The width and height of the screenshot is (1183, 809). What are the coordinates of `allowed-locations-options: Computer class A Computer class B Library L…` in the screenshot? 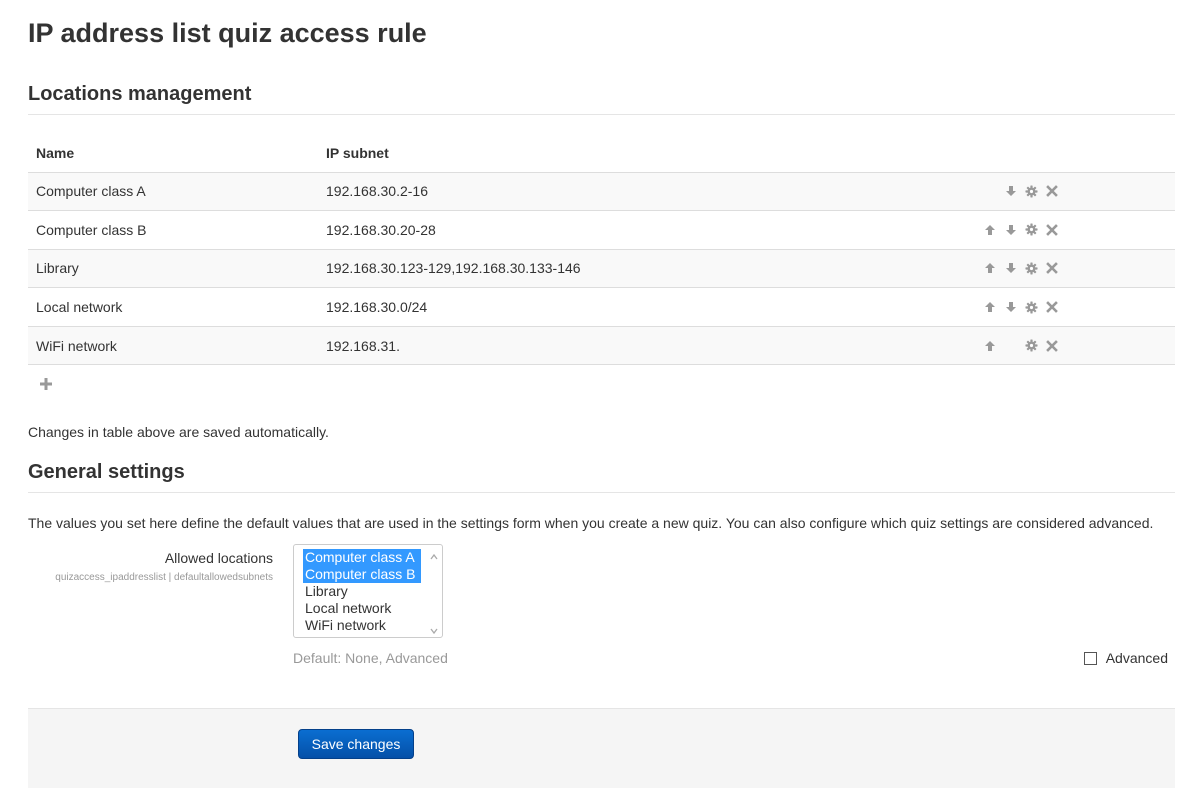 It's located at (372, 591).